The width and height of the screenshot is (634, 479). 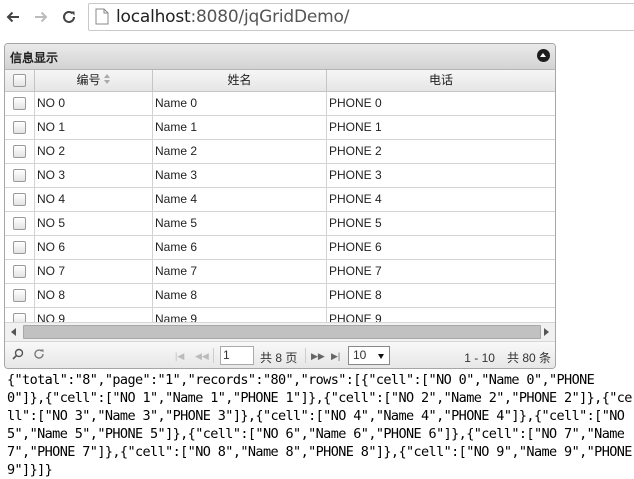 I want to click on table-row: NO 2 Name 2 PHONE 2, so click(x=280, y=152).